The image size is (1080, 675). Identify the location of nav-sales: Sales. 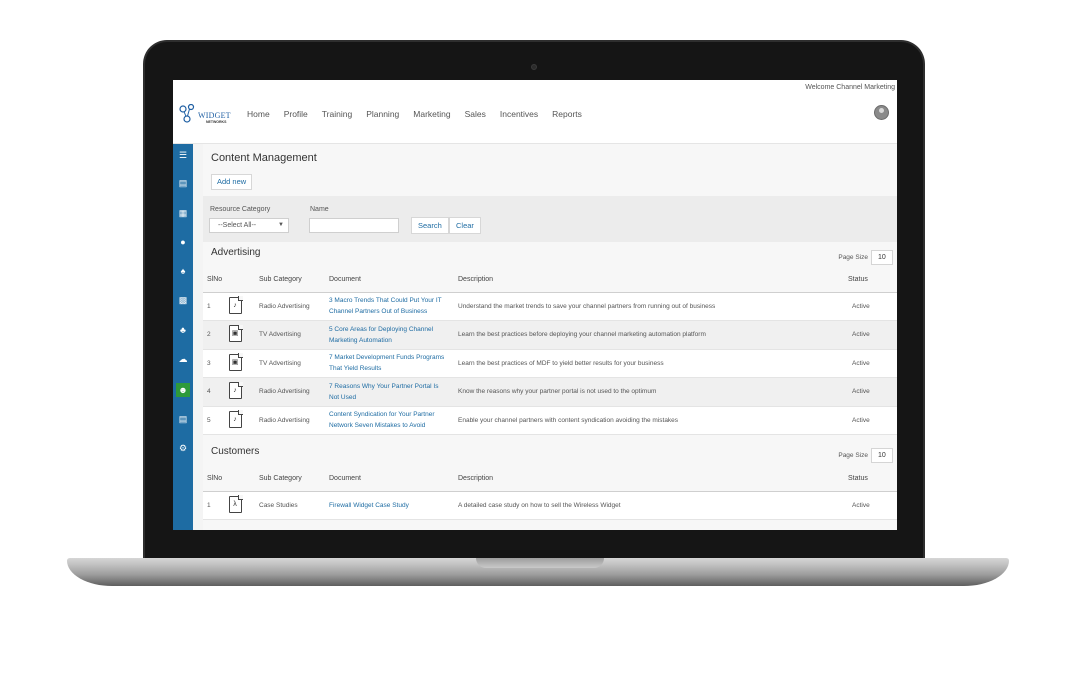
(475, 114).